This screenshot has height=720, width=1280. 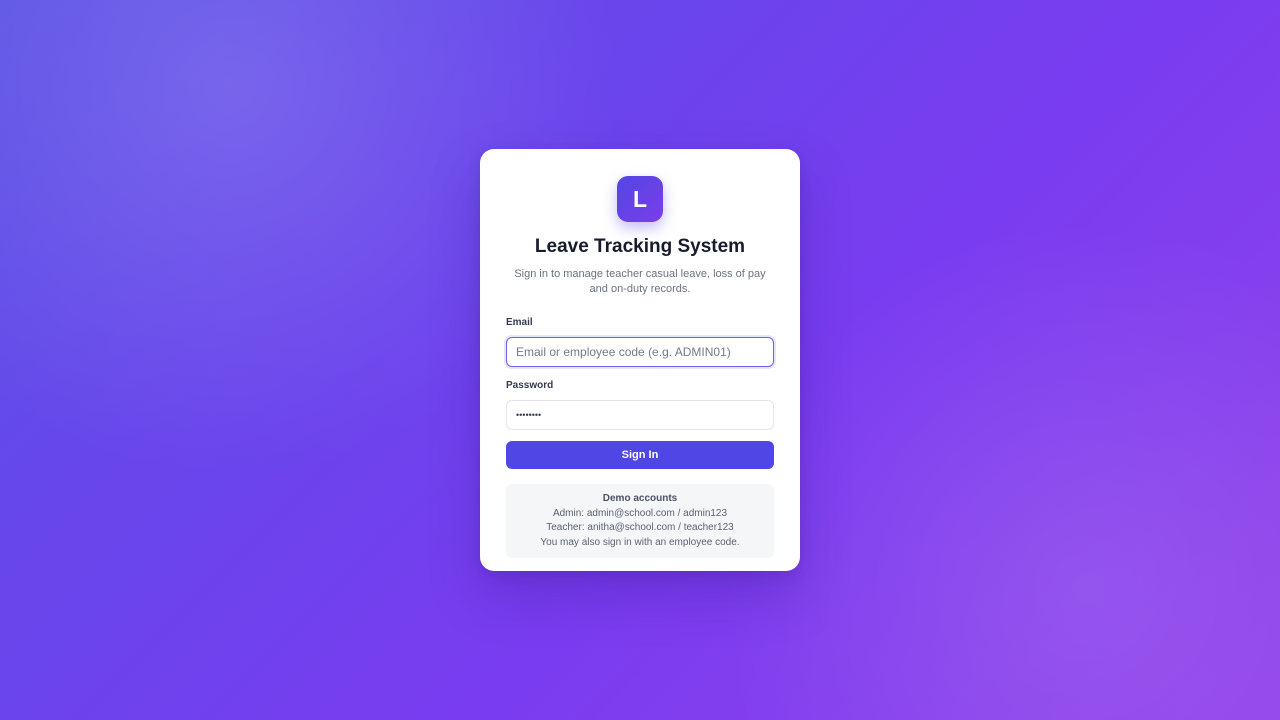 What do you see at coordinates (640, 498) in the screenshot?
I see `demo-accounts-title: Demo accounts` at bounding box center [640, 498].